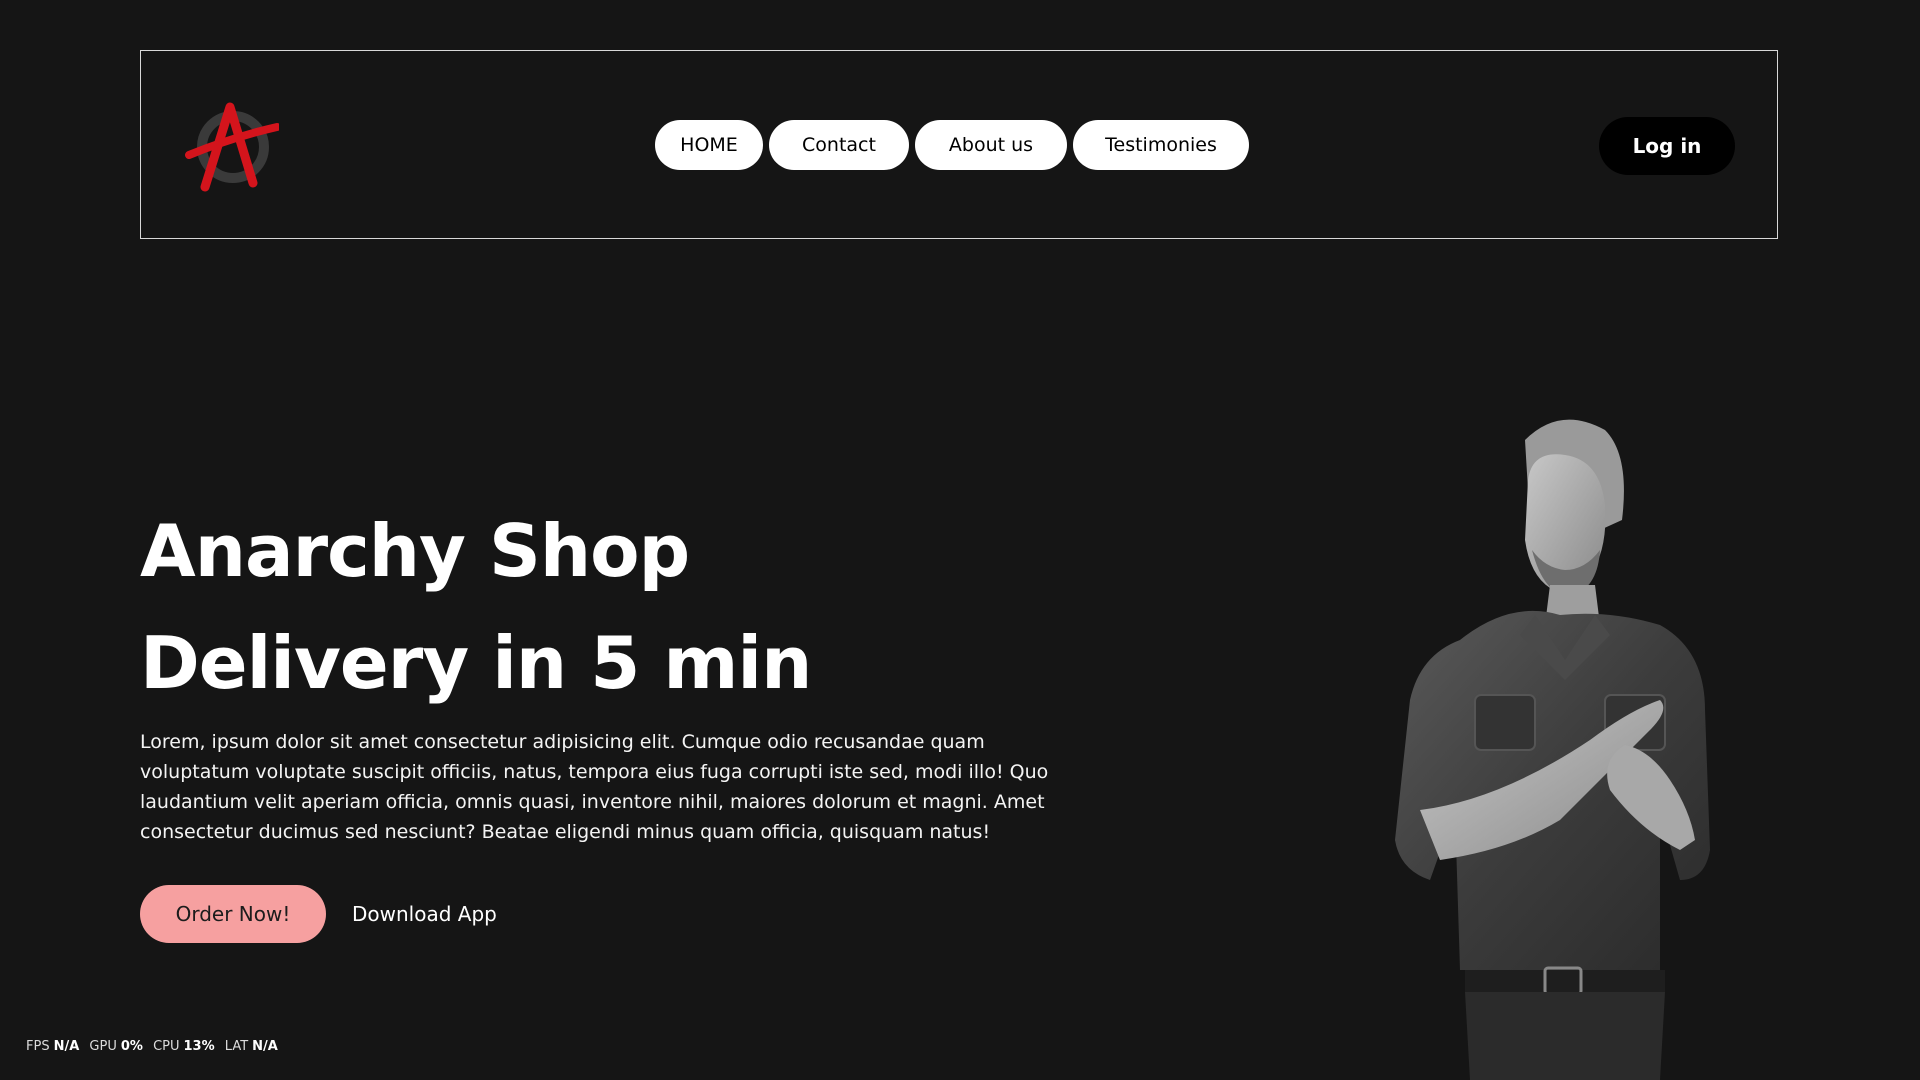 This screenshot has width=1920, height=1080. Describe the element at coordinates (615, 914) in the screenshot. I see `cta-row: Order Now! Download App` at that location.